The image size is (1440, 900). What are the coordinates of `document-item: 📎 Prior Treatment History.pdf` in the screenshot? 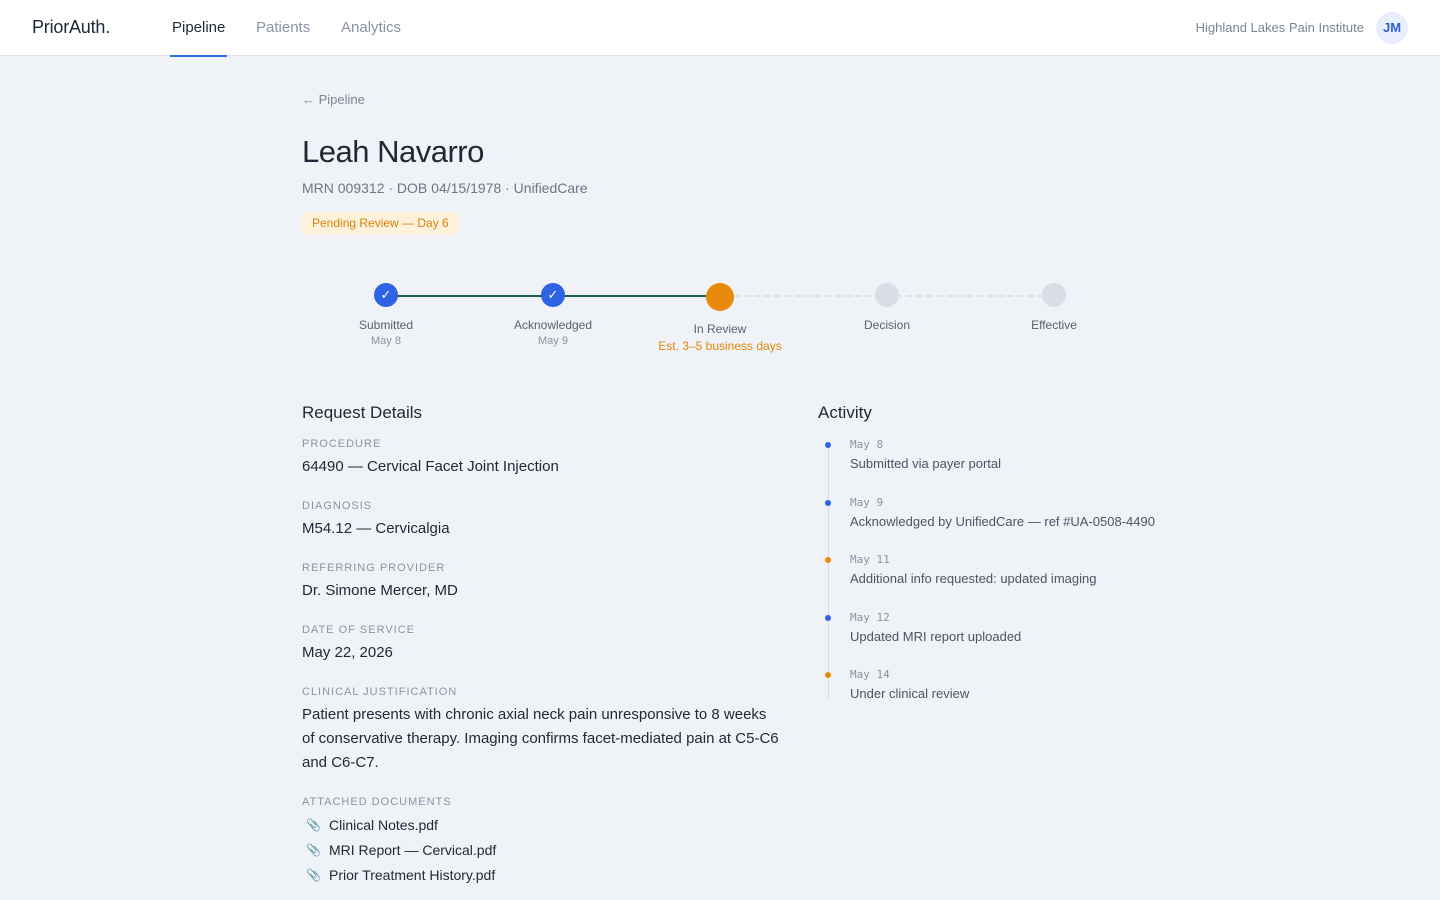 It's located at (398, 875).